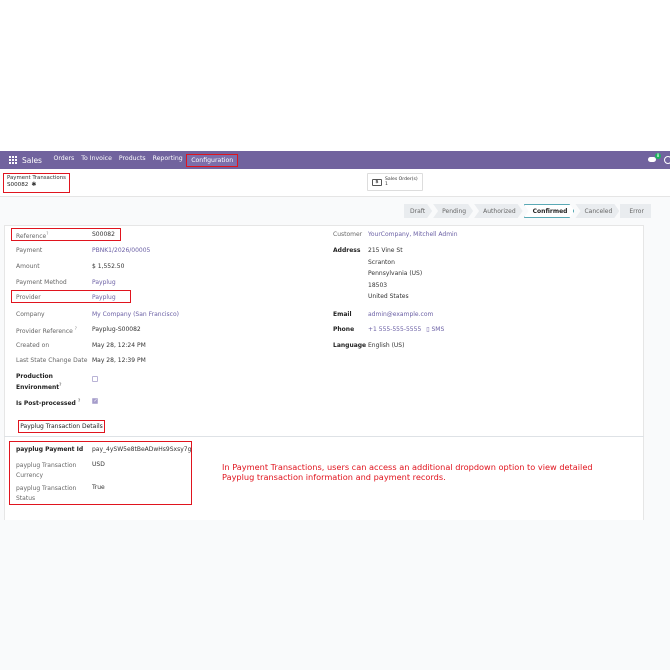  Describe the element at coordinates (41, 282) in the screenshot. I see `payment-method-label: Payment Method` at that location.